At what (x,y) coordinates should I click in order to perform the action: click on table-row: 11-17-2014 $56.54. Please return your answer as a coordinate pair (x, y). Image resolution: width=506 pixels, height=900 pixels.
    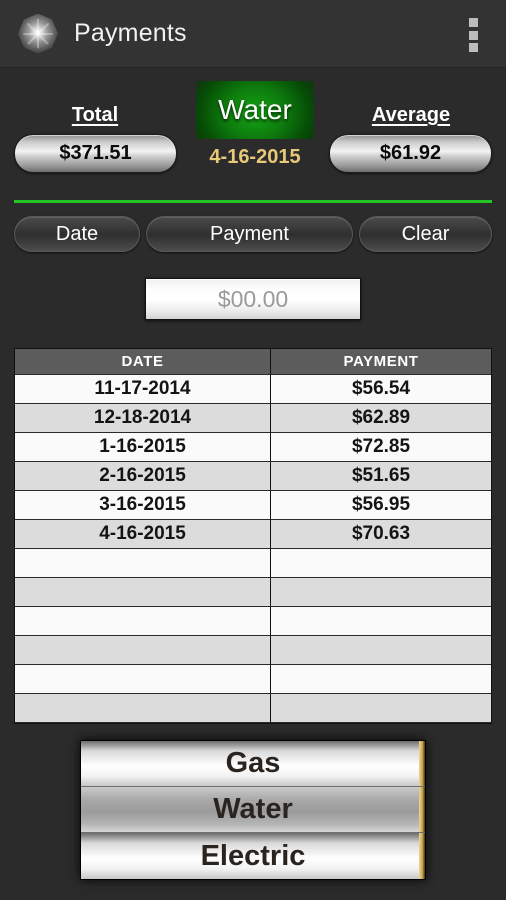
    Looking at the image, I should click on (253, 389).